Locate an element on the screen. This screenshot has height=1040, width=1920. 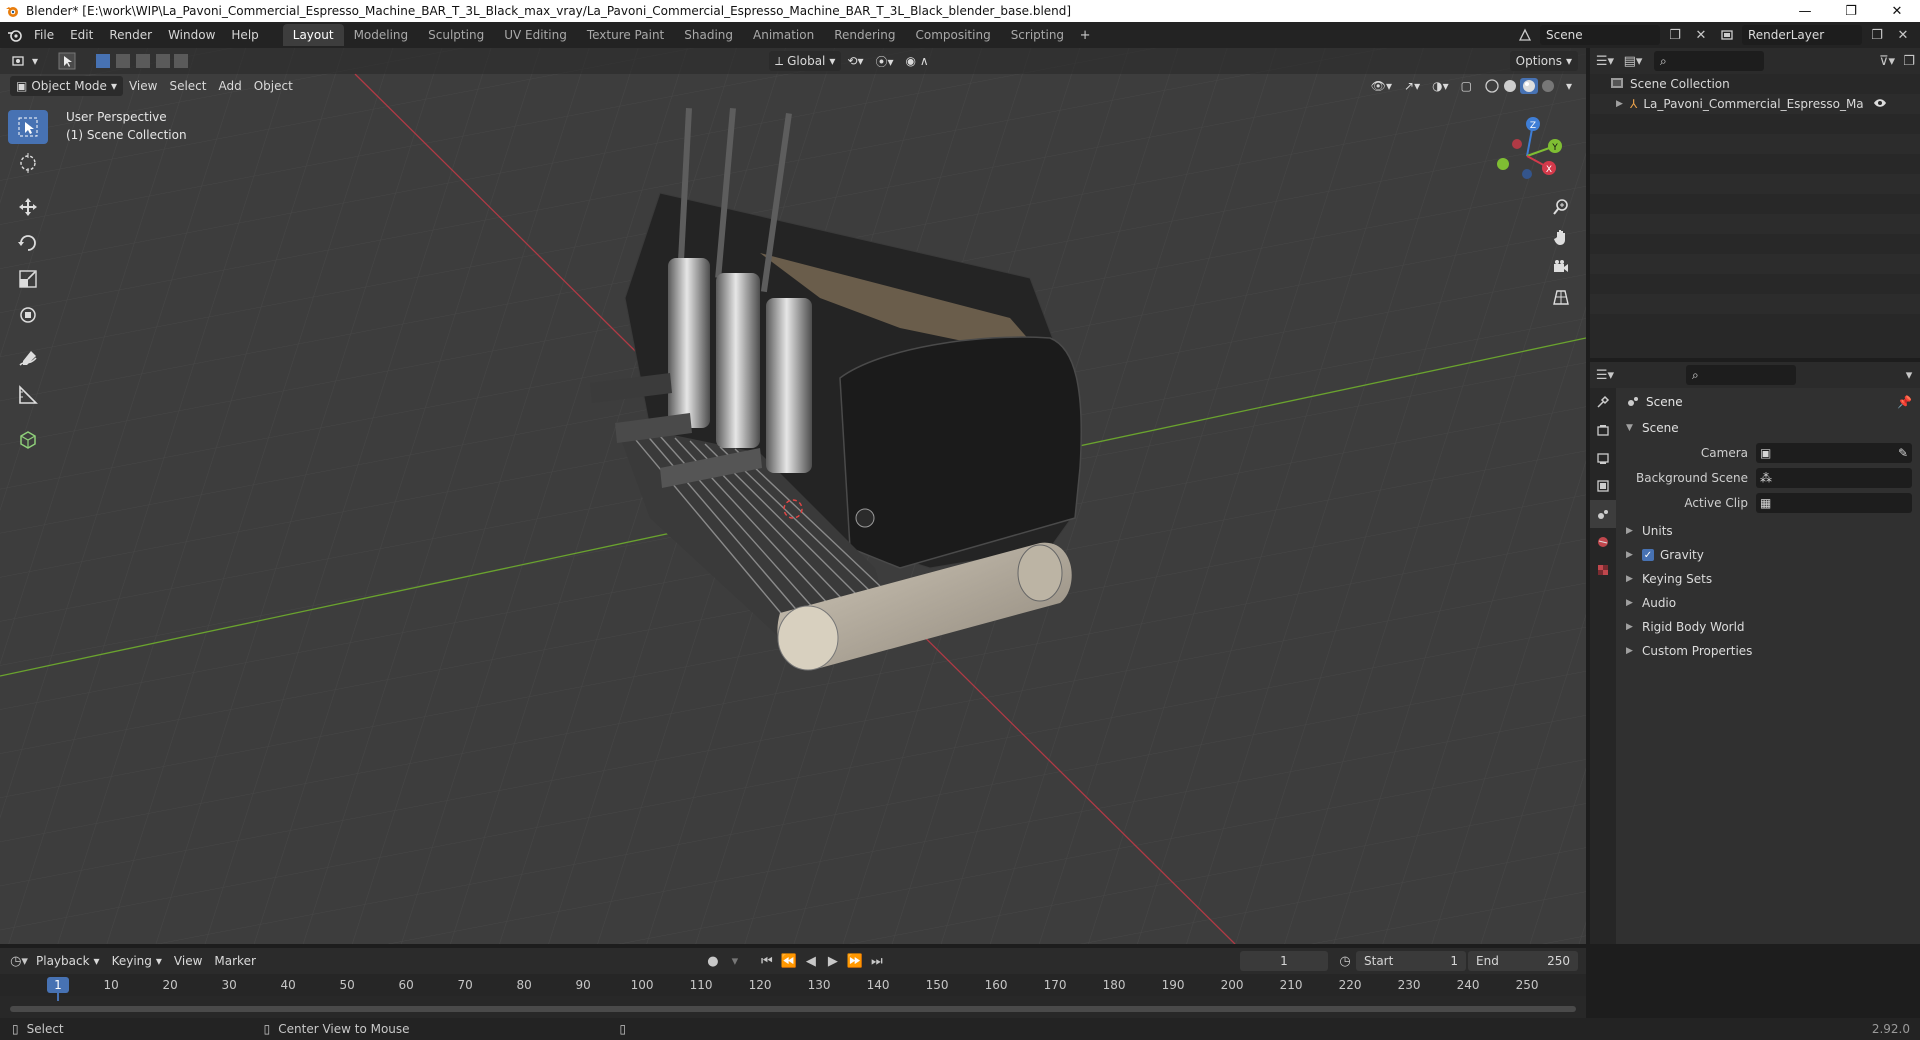
gravity-checkbox: ✓ is located at coordinates (1648, 555).